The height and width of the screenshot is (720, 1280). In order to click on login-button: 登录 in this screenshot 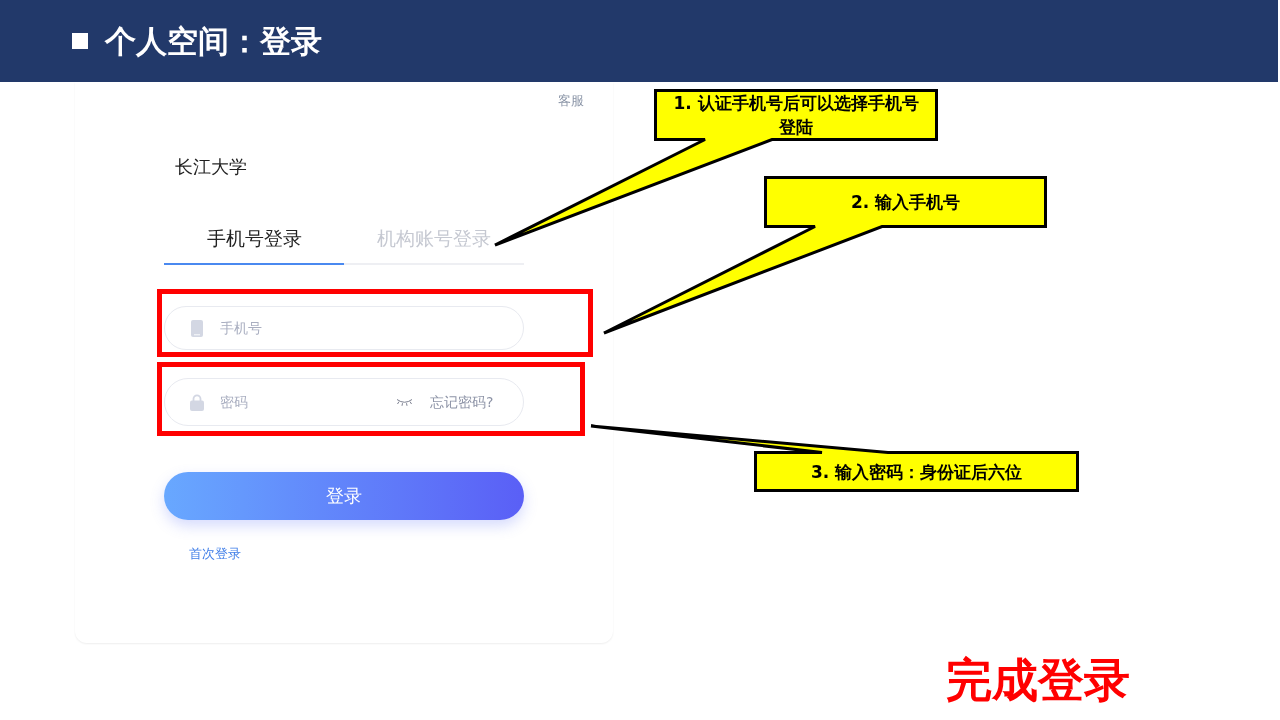, I will do `click(344, 496)`.